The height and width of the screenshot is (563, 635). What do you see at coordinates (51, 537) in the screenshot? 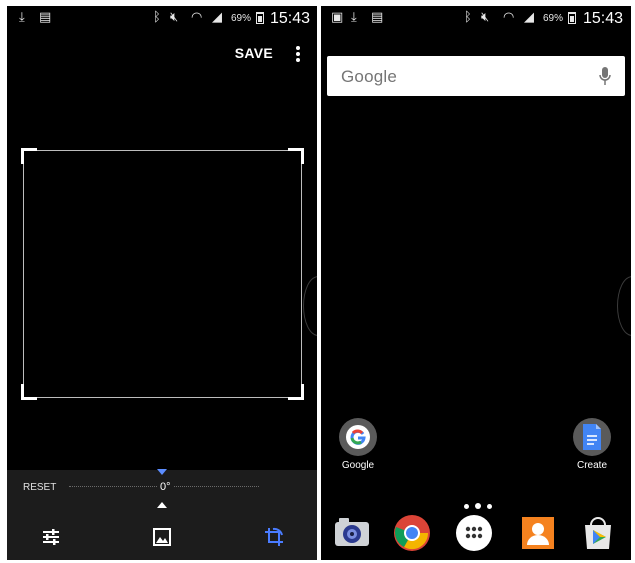
I see `tune-icon` at bounding box center [51, 537].